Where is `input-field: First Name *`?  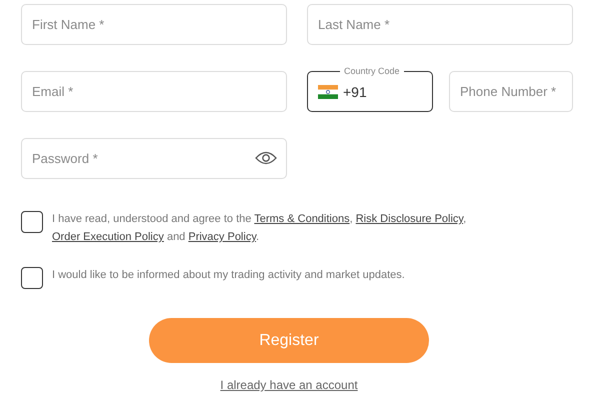 input-field: First Name * is located at coordinates (154, 24).